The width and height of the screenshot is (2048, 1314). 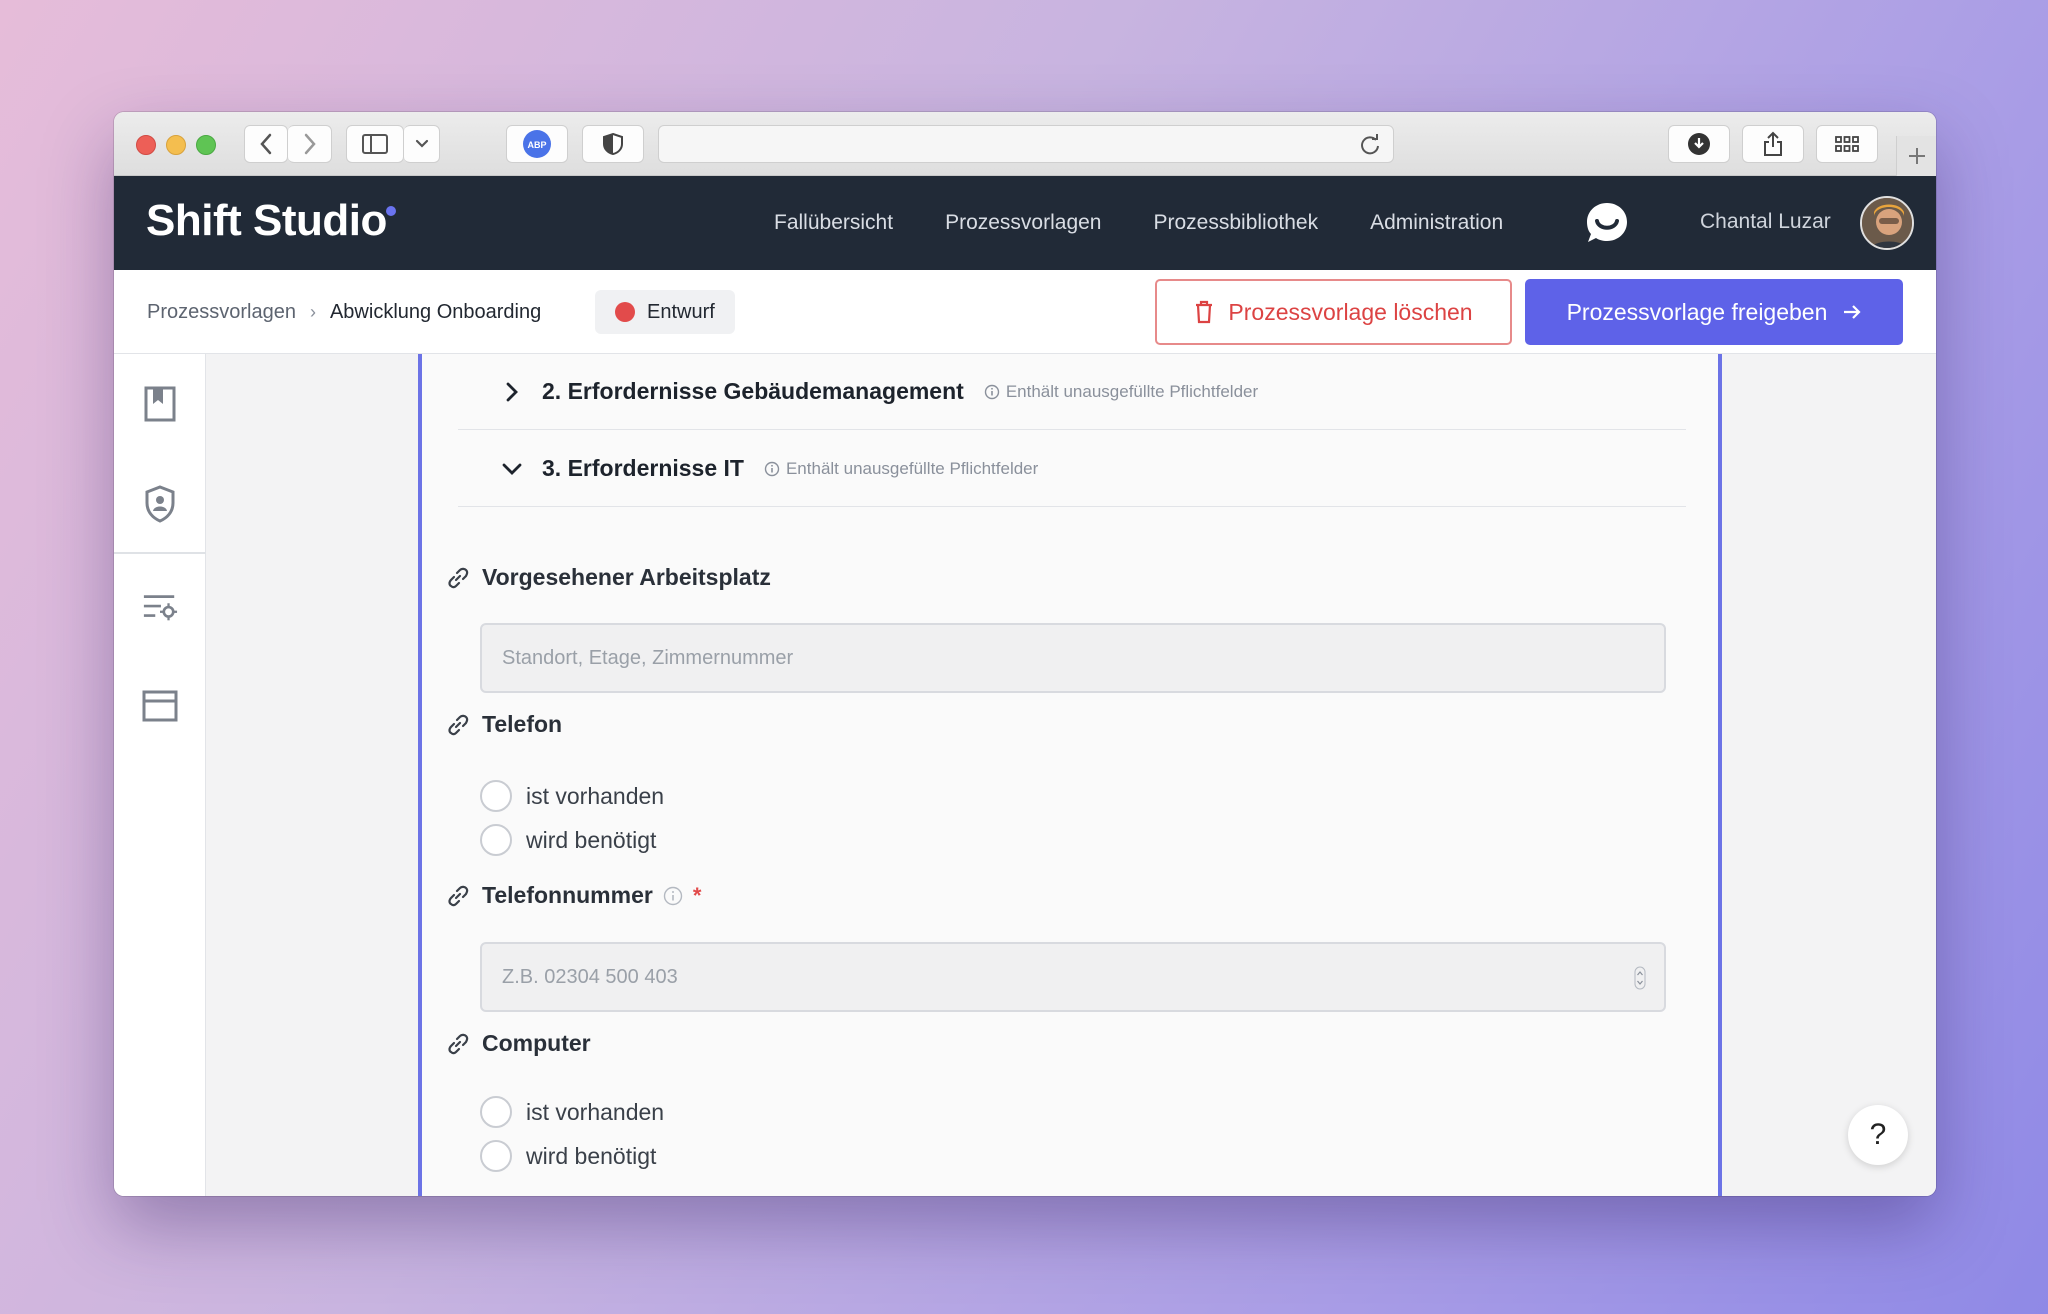 What do you see at coordinates (697, 895) in the screenshot?
I see `required-marker: *` at bounding box center [697, 895].